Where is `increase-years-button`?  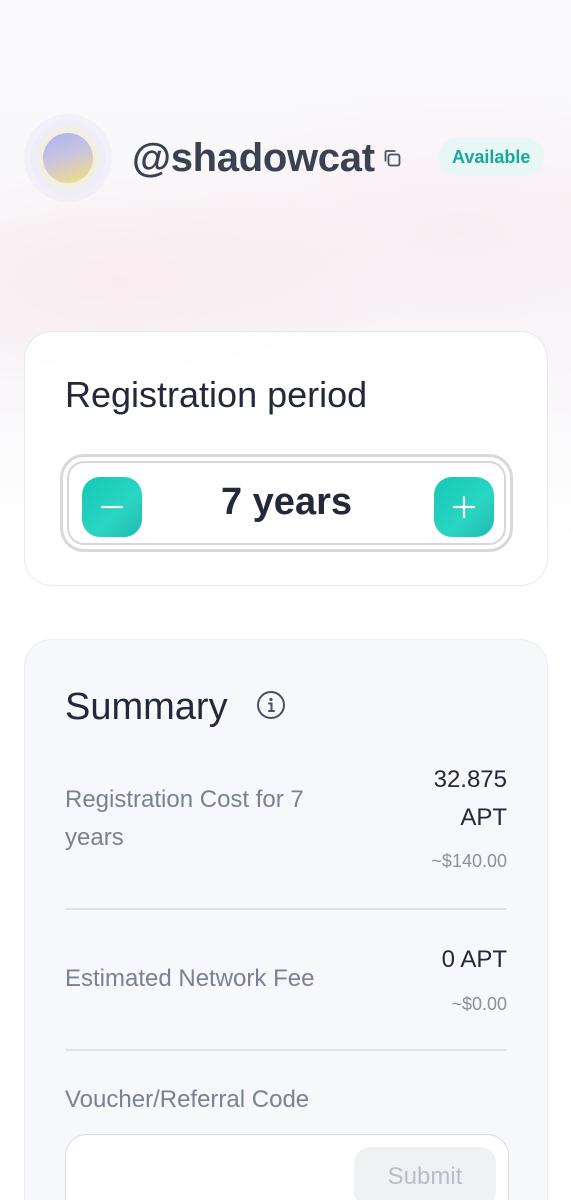
increase-years-button is located at coordinates (464, 507).